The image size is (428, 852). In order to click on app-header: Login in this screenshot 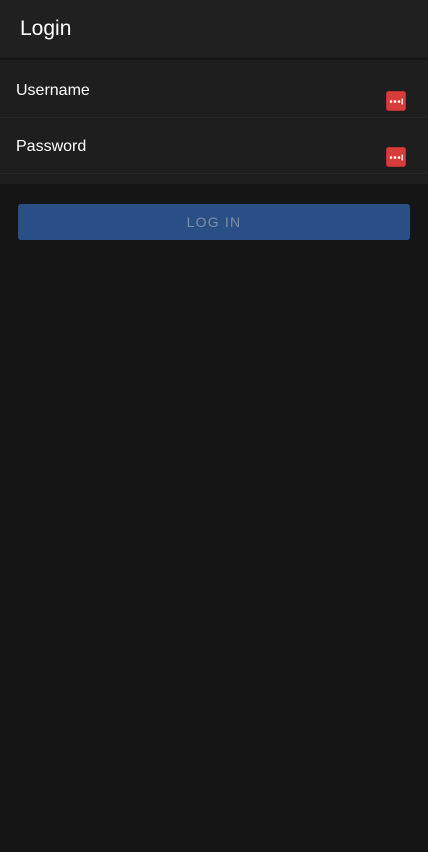, I will do `click(214, 29)`.